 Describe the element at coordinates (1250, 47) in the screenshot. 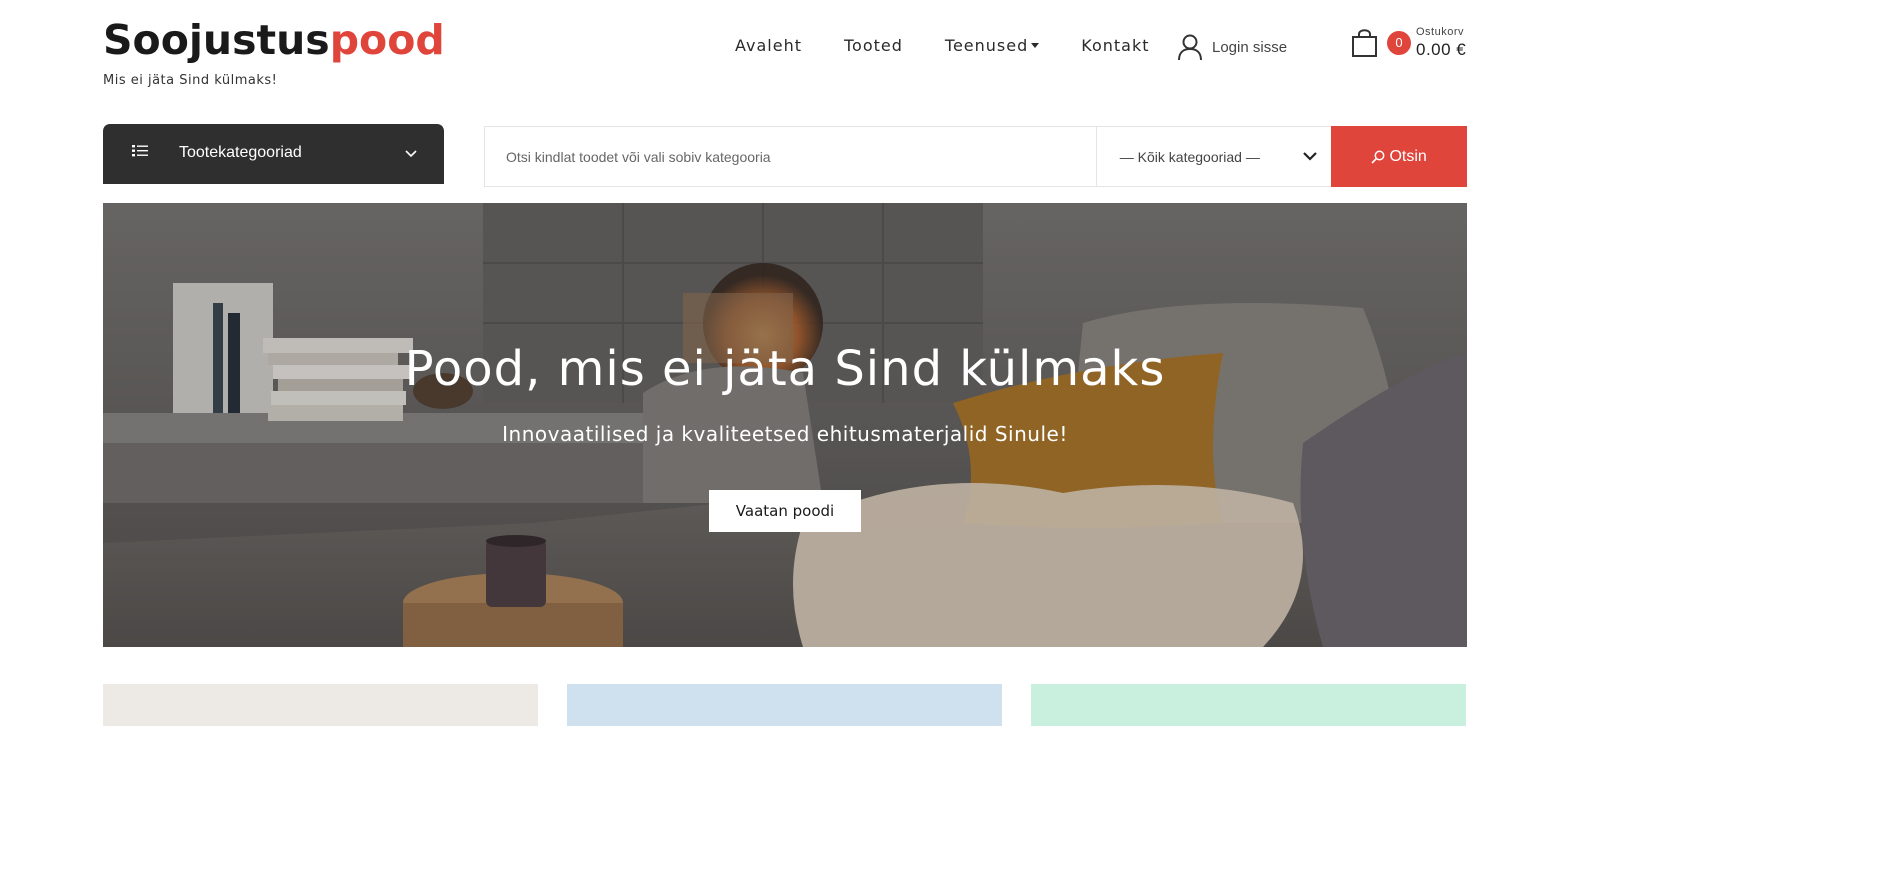

I see `login-label: Login sisse` at that location.